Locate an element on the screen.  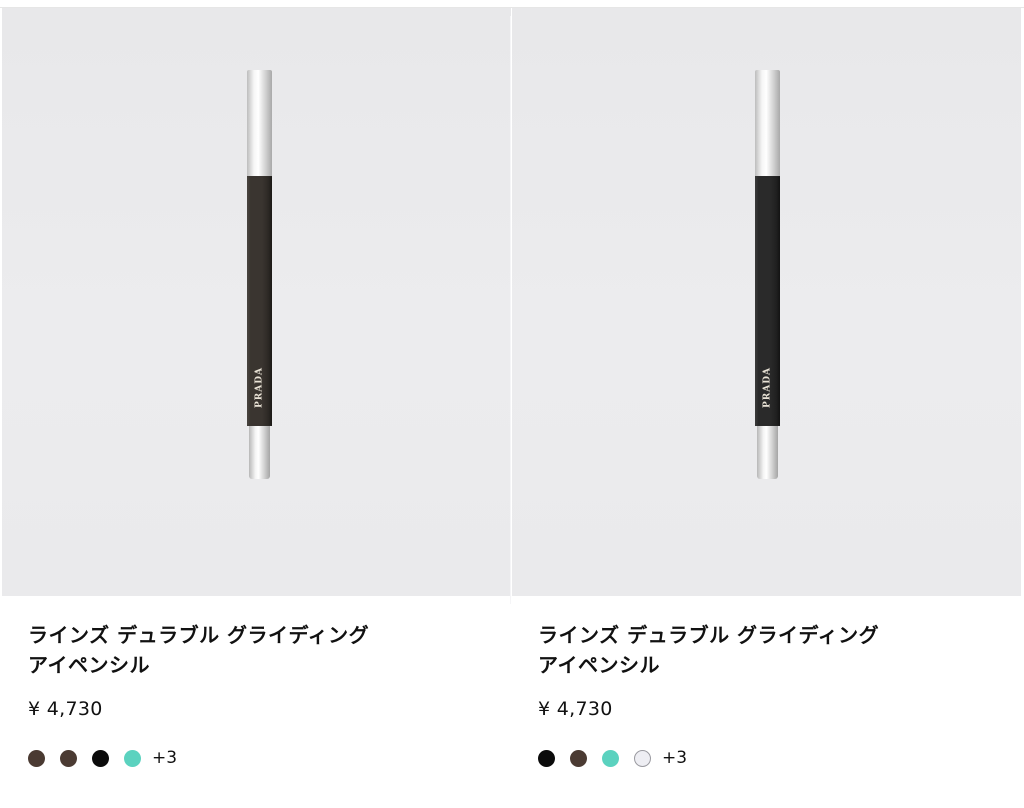
dark-brown-swatch is located at coordinates (68, 758).